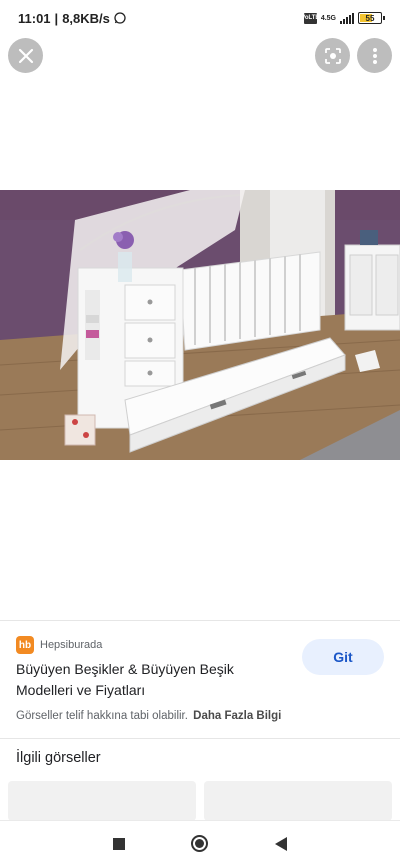 This screenshot has height=866, width=400. What do you see at coordinates (200, 18) in the screenshot?
I see `status-bar: 11:01 | 8,8KB/s VoLTE 4.5G 55` at bounding box center [200, 18].